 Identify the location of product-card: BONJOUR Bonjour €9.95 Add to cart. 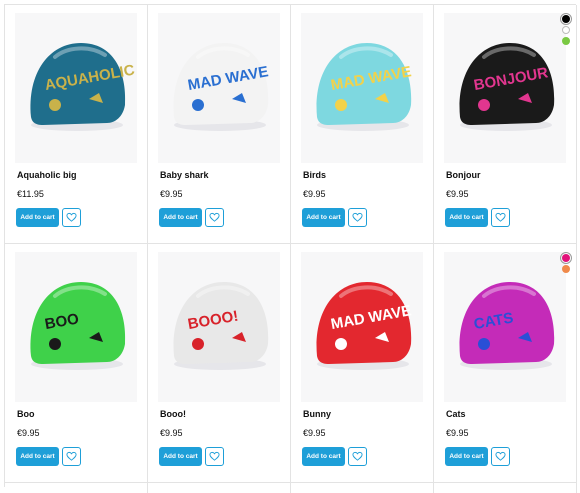
(505, 124).